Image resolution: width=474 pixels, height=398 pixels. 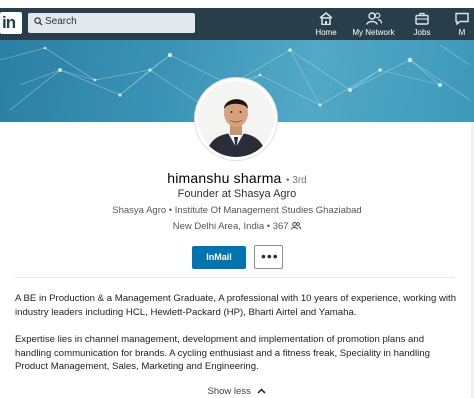 What do you see at coordinates (462, 32) in the screenshot?
I see `nav-label-messaging: M` at bounding box center [462, 32].